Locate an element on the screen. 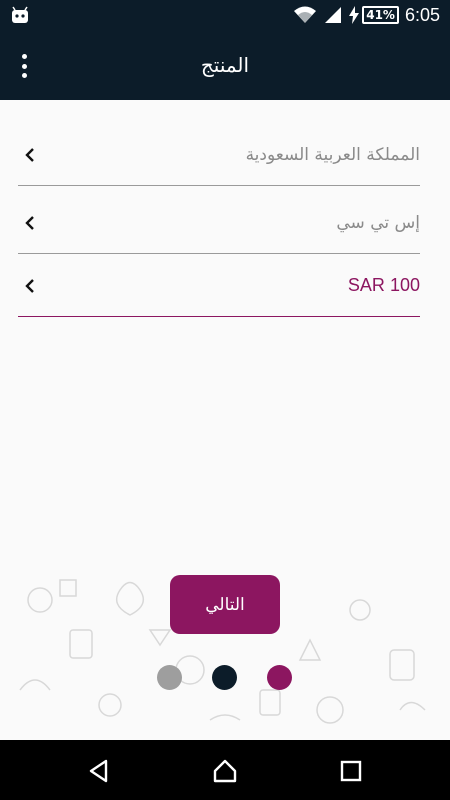  status-bar: 41% 6:05 is located at coordinates (225, 15).